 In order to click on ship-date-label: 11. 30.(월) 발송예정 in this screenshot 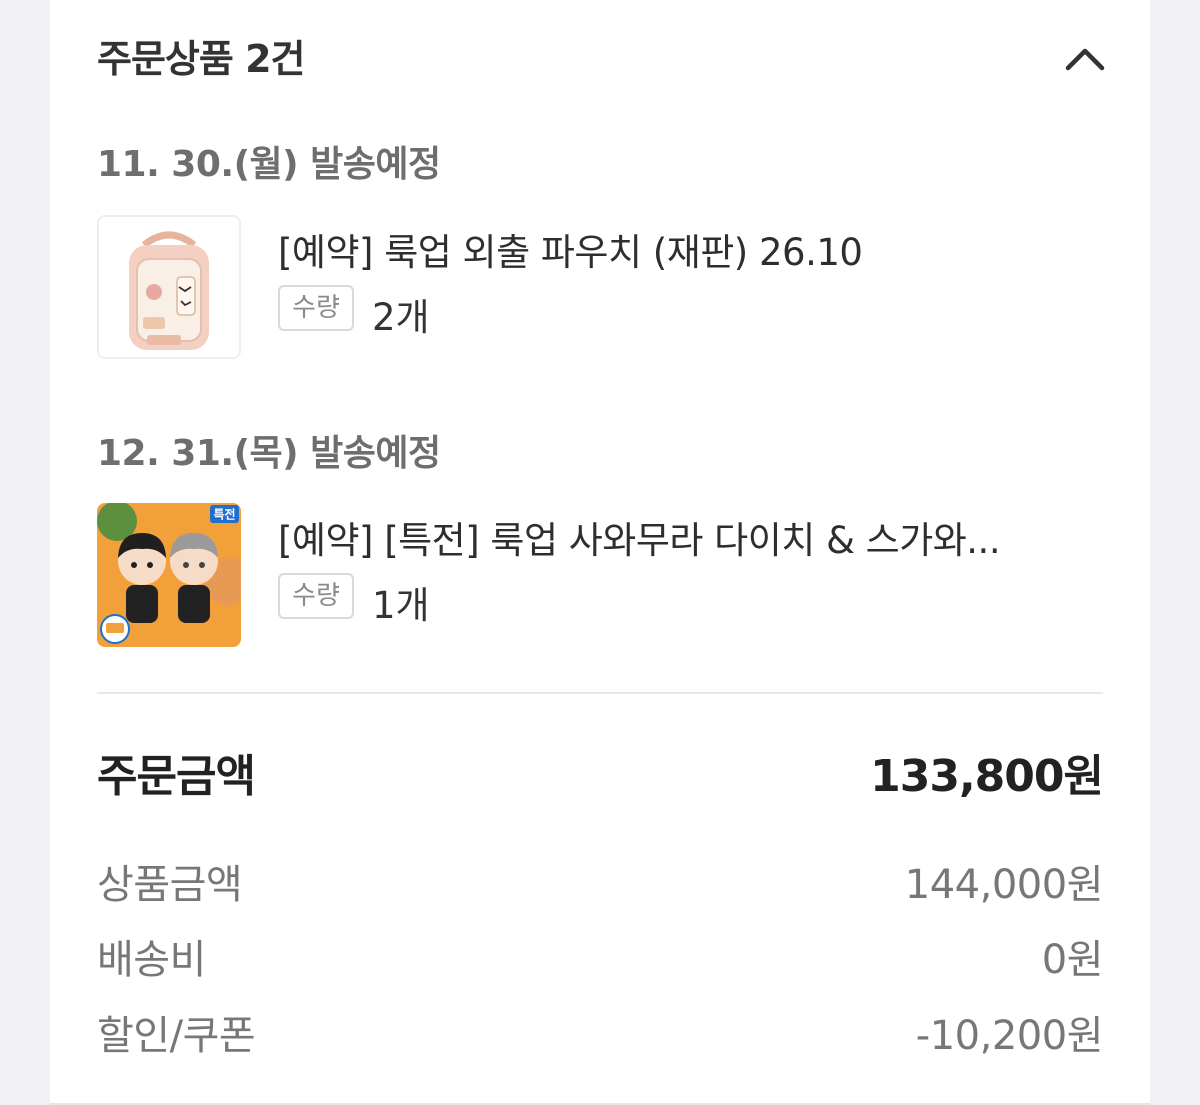, I will do `click(269, 164)`.